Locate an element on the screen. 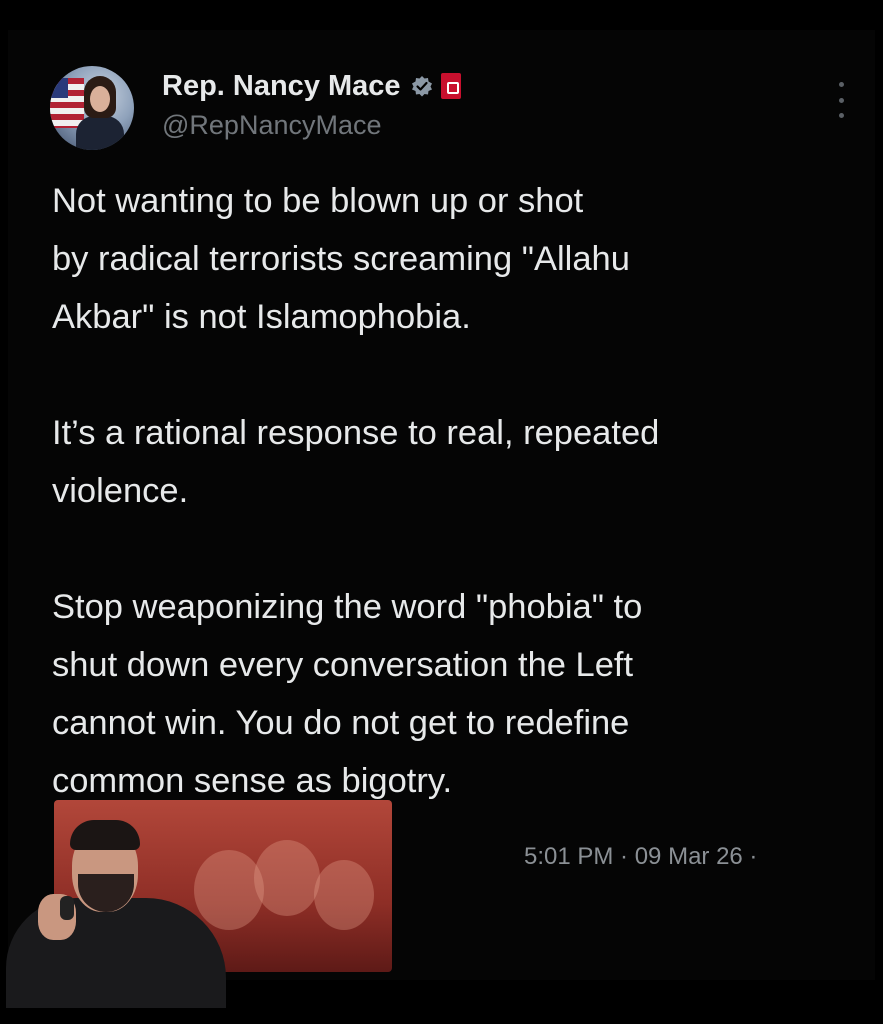 This screenshot has height=1024, width=883. avatar-person is located at coordinates (100, 113).